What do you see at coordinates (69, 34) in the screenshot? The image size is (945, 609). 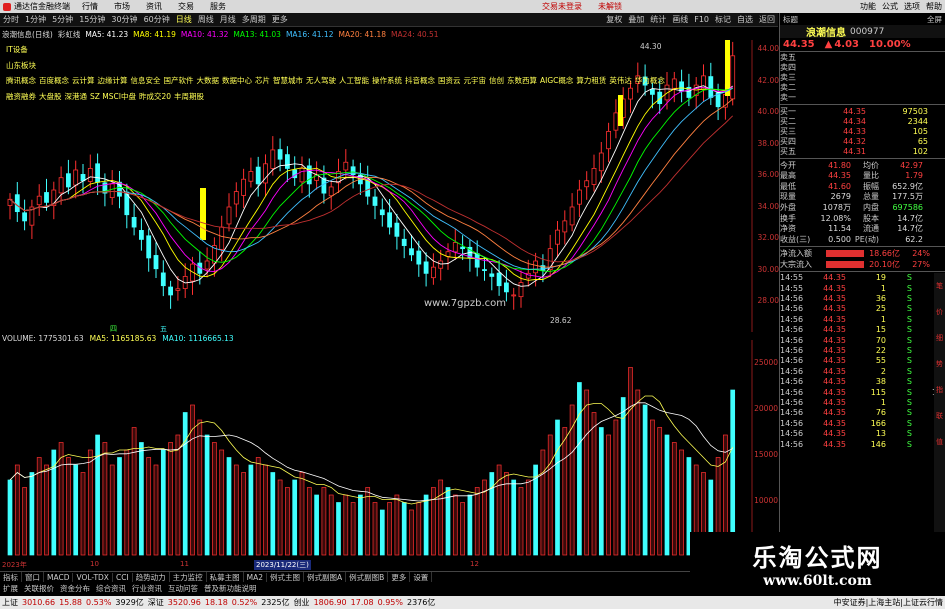 I see `indicator-name: 彩虹线` at bounding box center [69, 34].